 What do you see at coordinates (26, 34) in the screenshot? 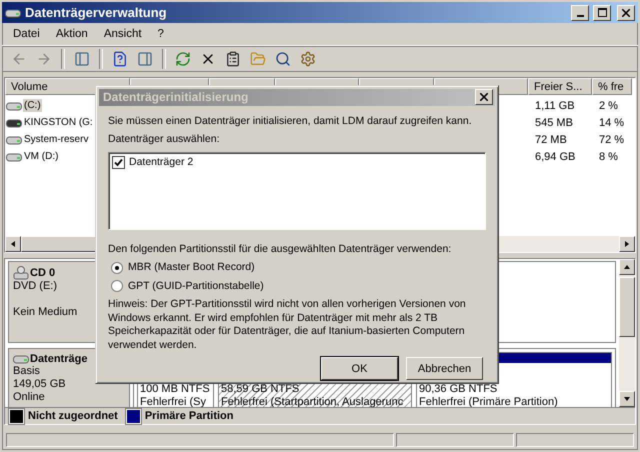
I see `menu-item: Datei` at bounding box center [26, 34].